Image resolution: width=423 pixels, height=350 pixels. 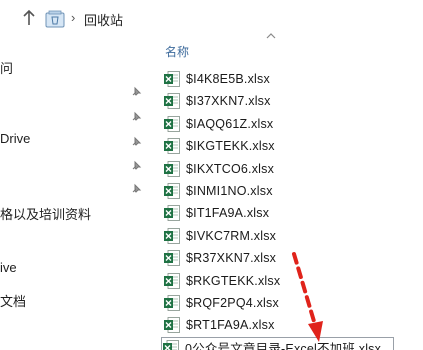 What do you see at coordinates (230, 168) in the screenshot?
I see `file-name: $IKXTCO6.xlsx` at bounding box center [230, 168].